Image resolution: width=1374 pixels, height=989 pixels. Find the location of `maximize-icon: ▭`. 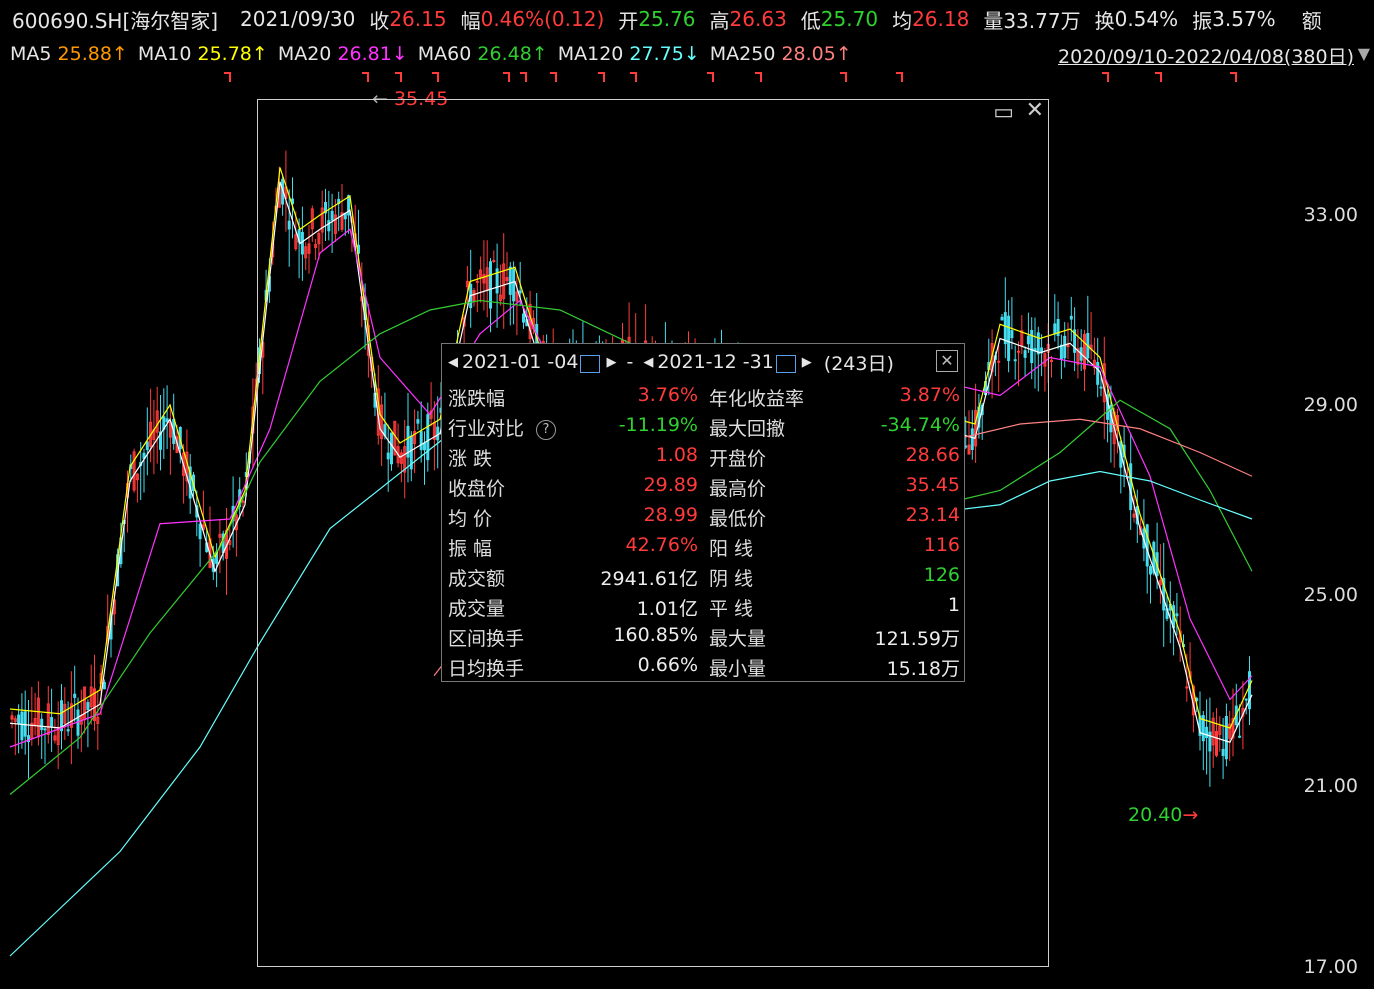

maximize-icon: ▭ is located at coordinates (1003, 112).